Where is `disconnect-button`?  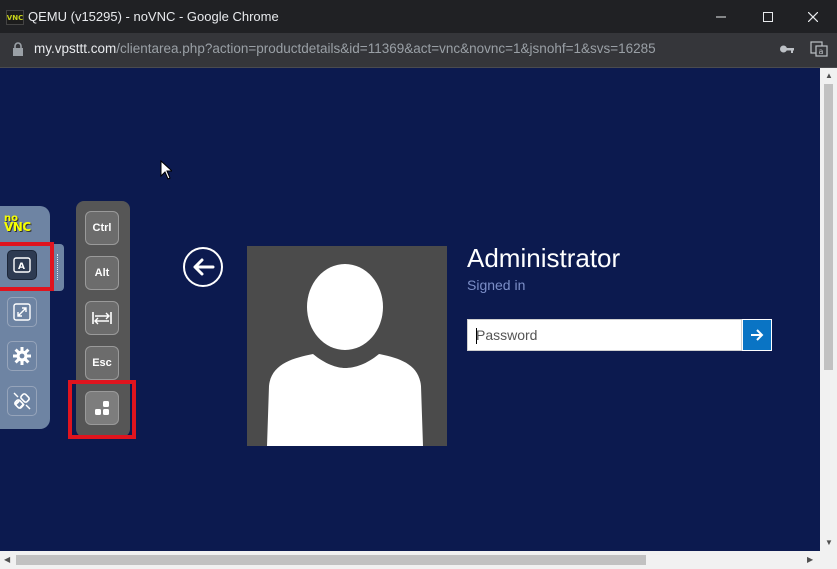 disconnect-button is located at coordinates (22, 401).